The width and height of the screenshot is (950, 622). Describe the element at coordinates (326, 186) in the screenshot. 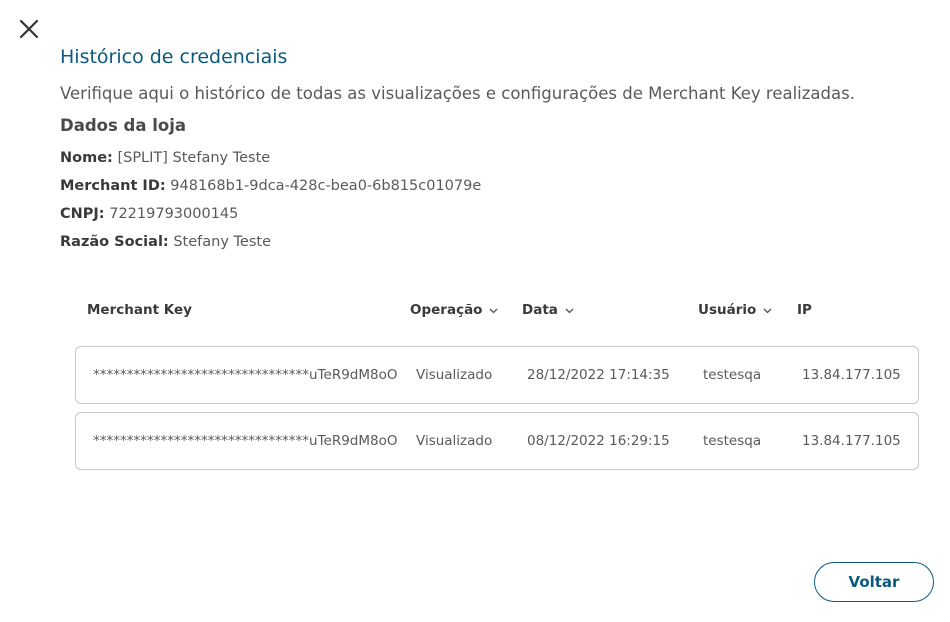

I see `merchant-id-value: 948168b1-9dca-428c-bea0-6b815c01079e` at that location.